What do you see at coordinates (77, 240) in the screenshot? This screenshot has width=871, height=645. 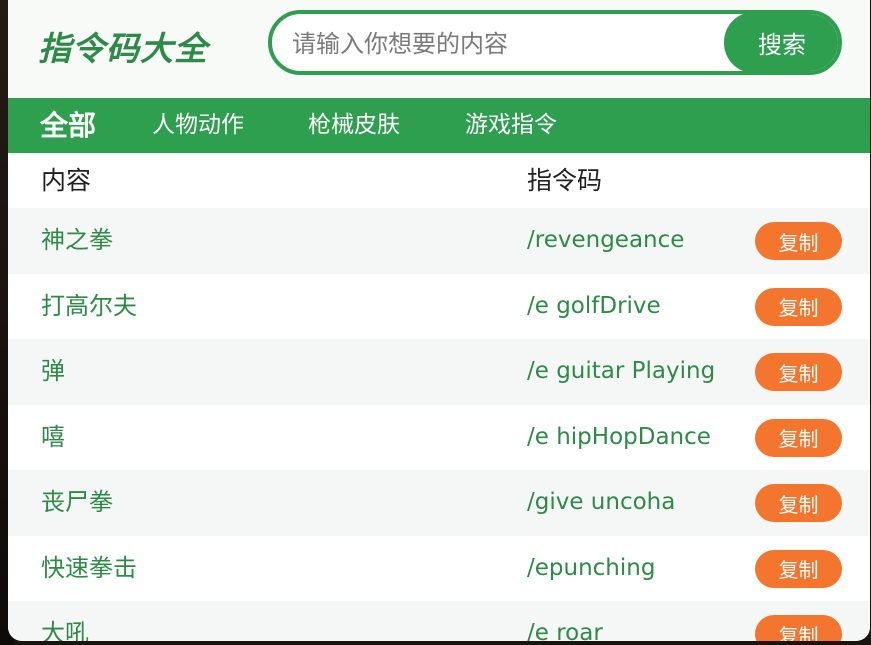 I see `command-name: 神之拳` at bounding box center [77, 240].